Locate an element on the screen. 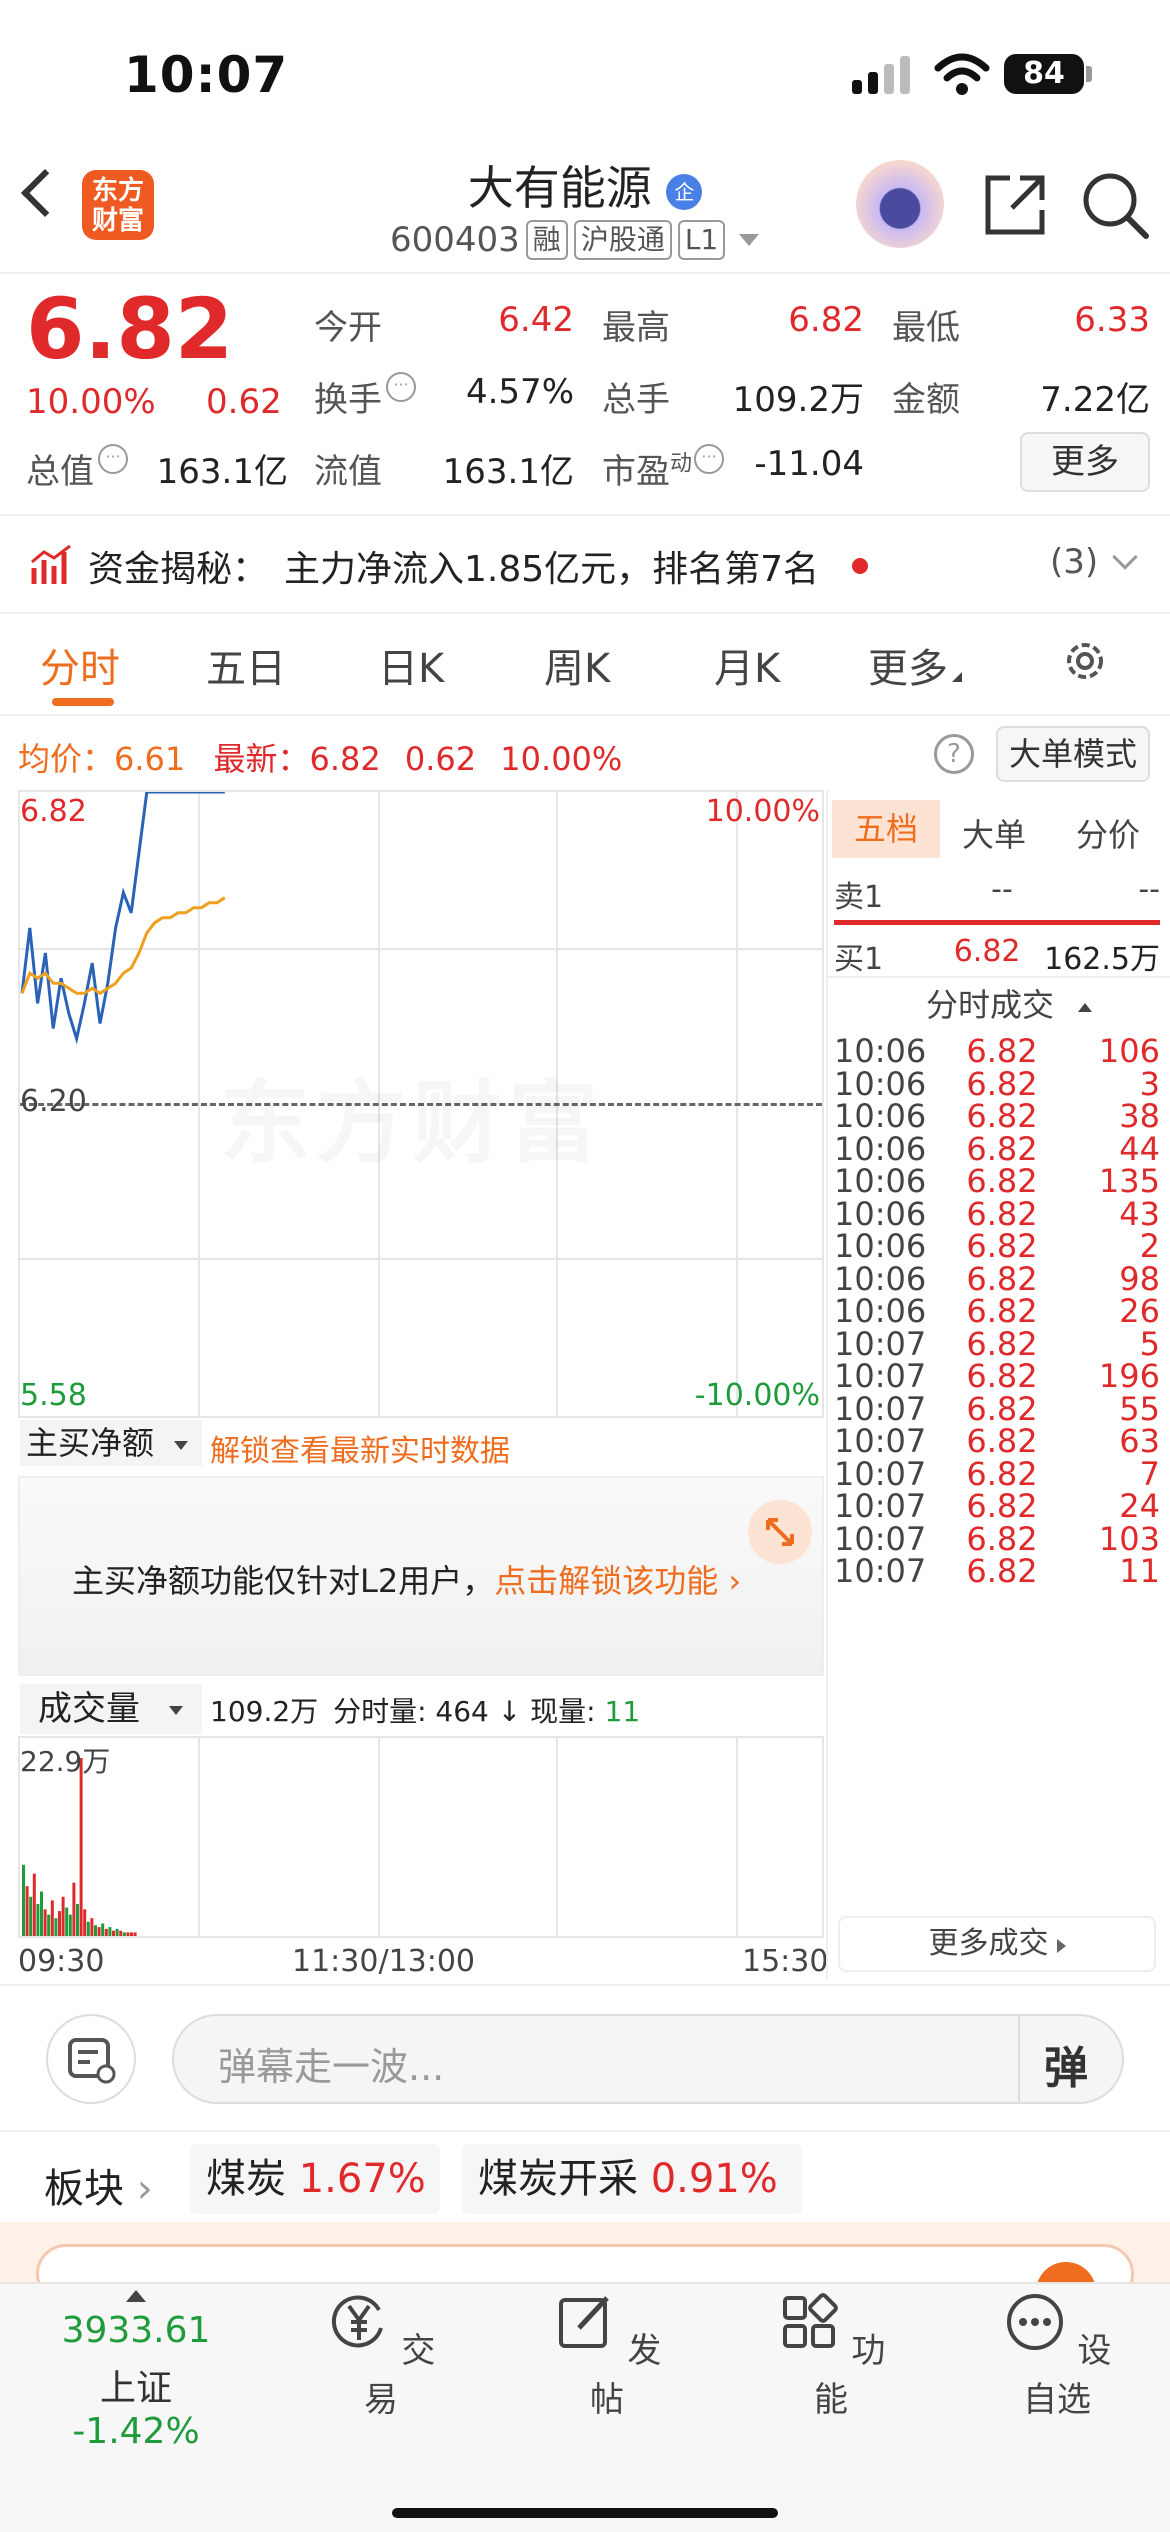  robot-avatar-icon is located at coordinates (900, 204).